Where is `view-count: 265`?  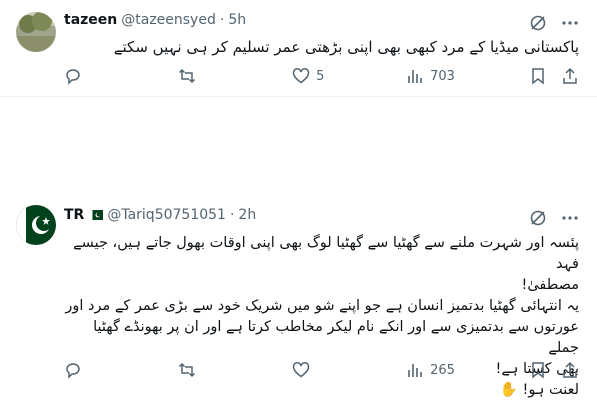 view-count: 265 is located at coordinates (442, 370).